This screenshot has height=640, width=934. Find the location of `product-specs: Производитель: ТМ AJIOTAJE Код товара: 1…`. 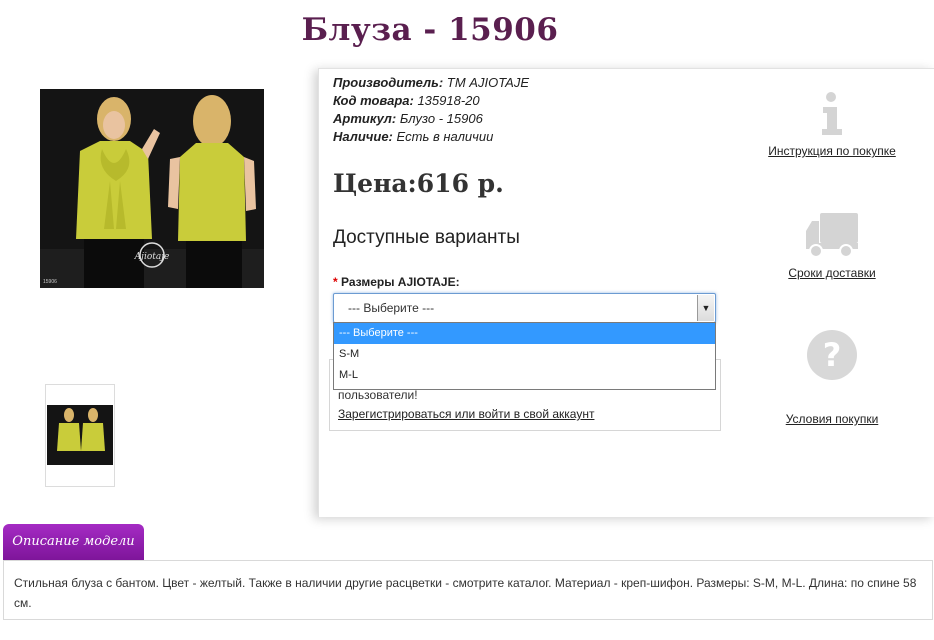

product-specs: Производитель: ТМ AJIOTAJE Код товара: 1… is located at coordinates (431, 110).